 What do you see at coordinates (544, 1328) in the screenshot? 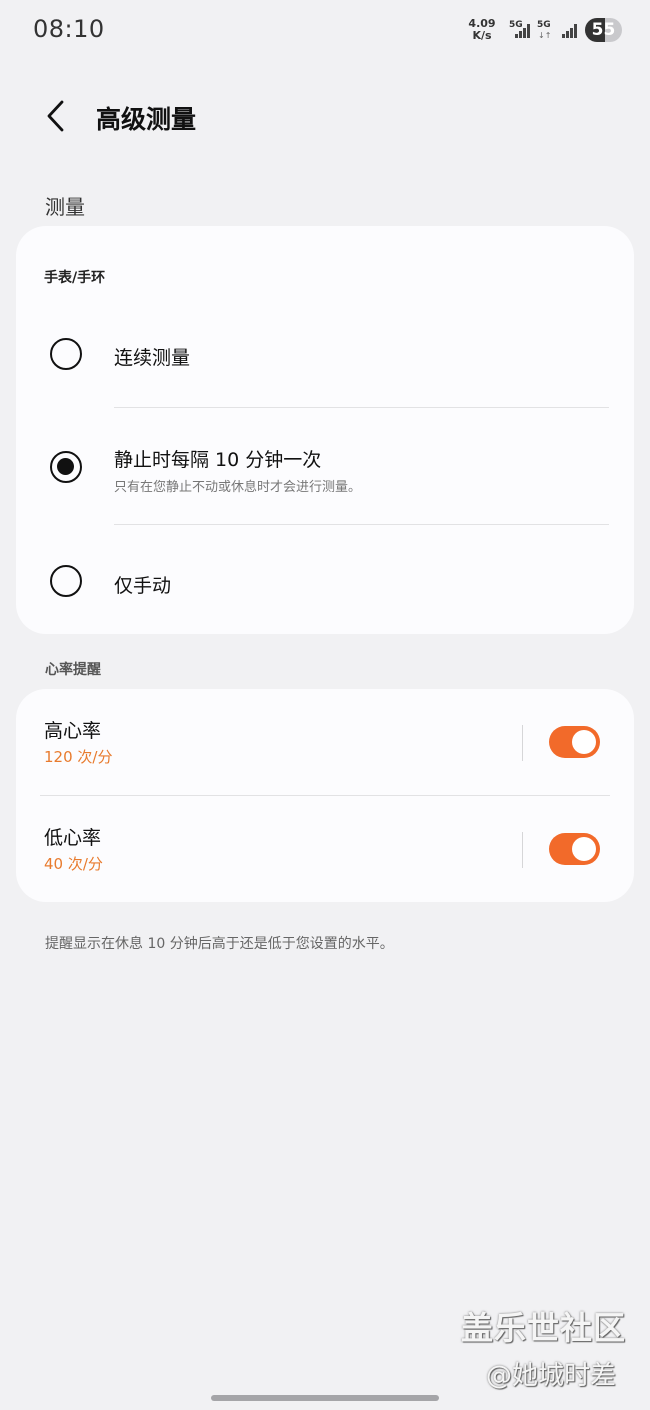
I see `watermark-title: 盖乐世社区` at bounding box center [544, 1328].